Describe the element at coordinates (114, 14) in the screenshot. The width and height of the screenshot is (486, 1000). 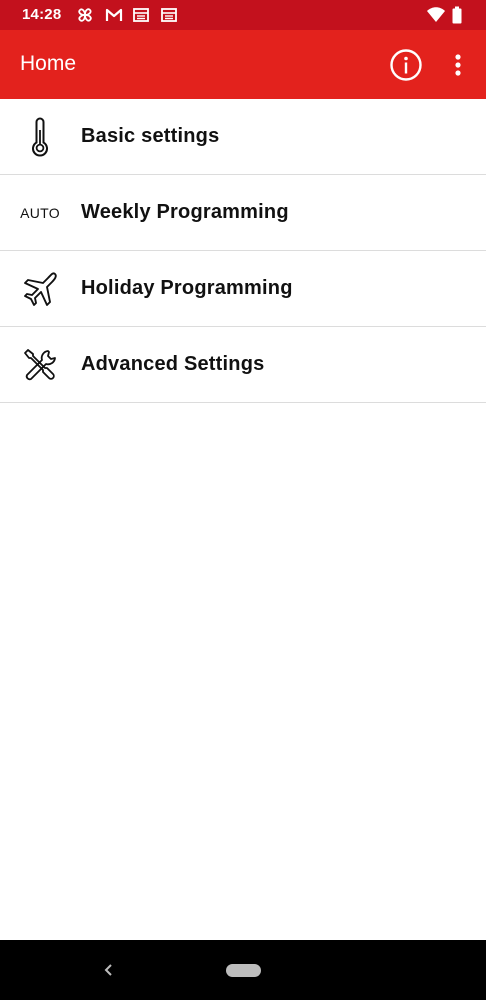
I see `gmail-icon` at that location.